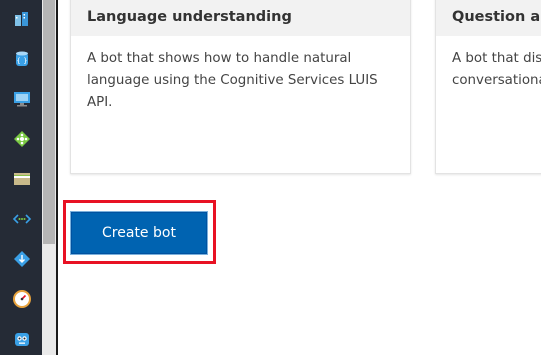 This screenshot has height=355, width=541. I want to click on scrollbar-thumb, so click(49, 122).